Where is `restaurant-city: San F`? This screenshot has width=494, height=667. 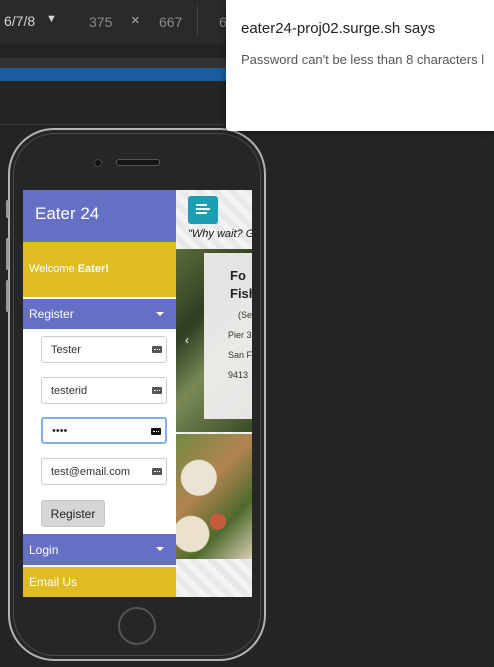 restaurant-city: San F is located at coordinates (240, 355).